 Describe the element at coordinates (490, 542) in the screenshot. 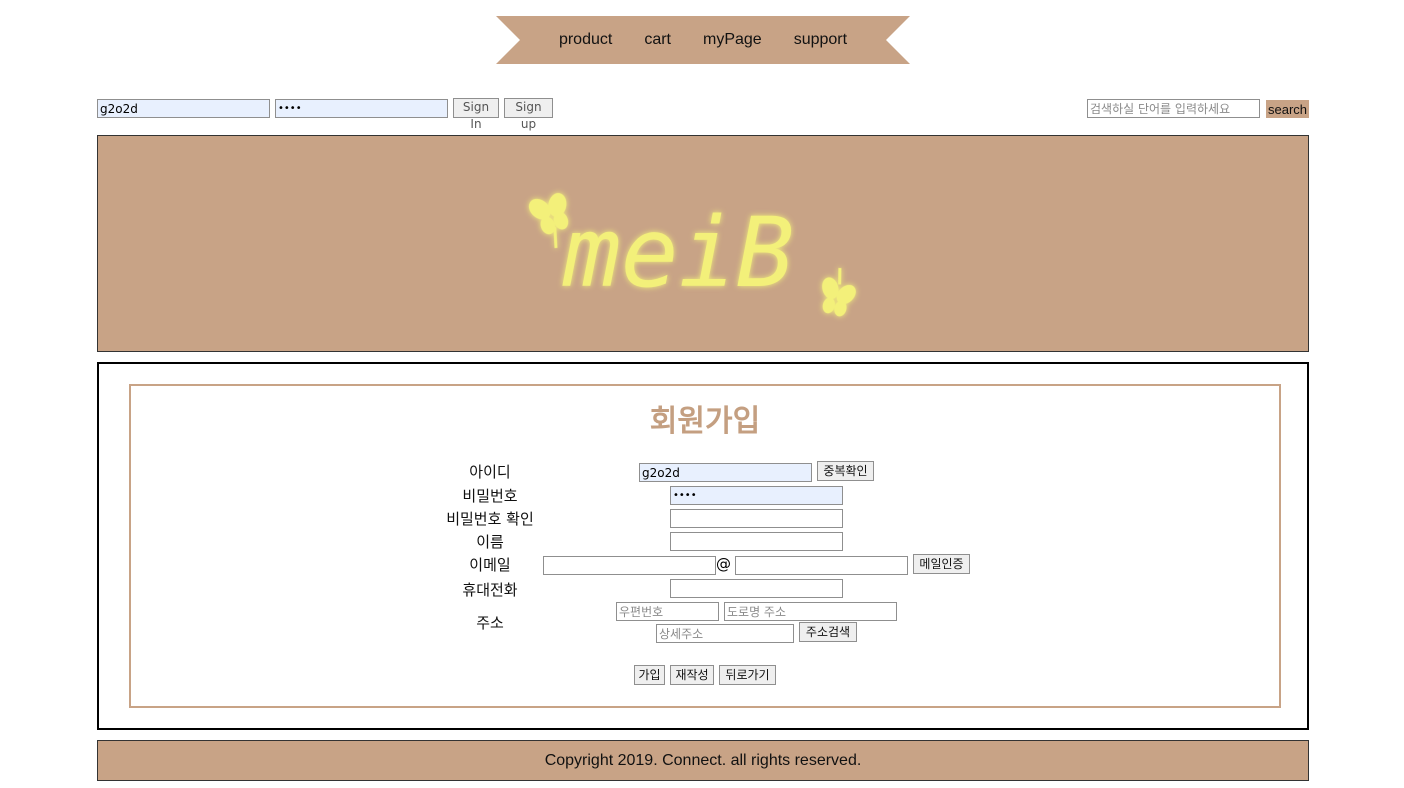

I see `name-label: 이름` at that location.